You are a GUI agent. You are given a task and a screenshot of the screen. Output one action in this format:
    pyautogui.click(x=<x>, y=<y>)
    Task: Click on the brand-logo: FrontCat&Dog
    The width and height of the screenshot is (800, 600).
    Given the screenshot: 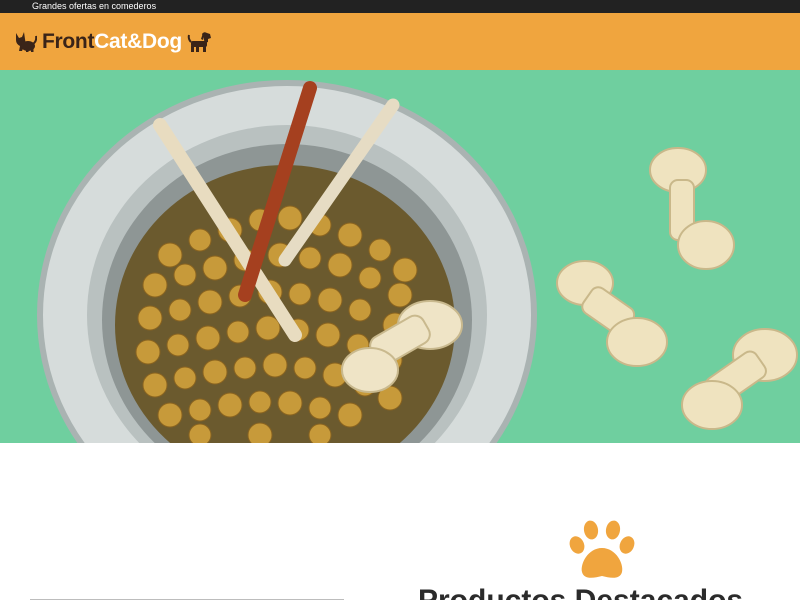 What is the action you would take?
    pyautogui.click(x=113, y=42)
    